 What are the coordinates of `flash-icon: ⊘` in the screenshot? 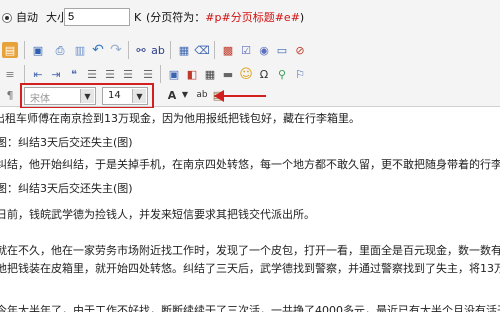 It's located at (300, 50).